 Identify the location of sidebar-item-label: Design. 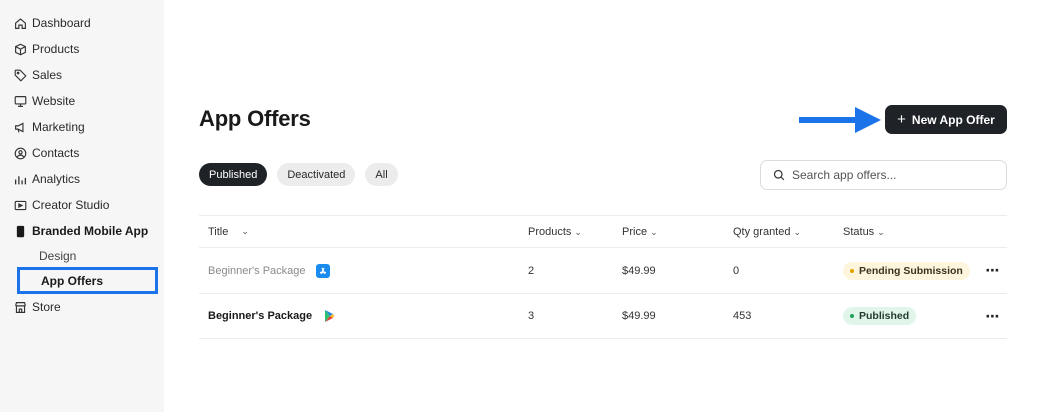
(58, 255).